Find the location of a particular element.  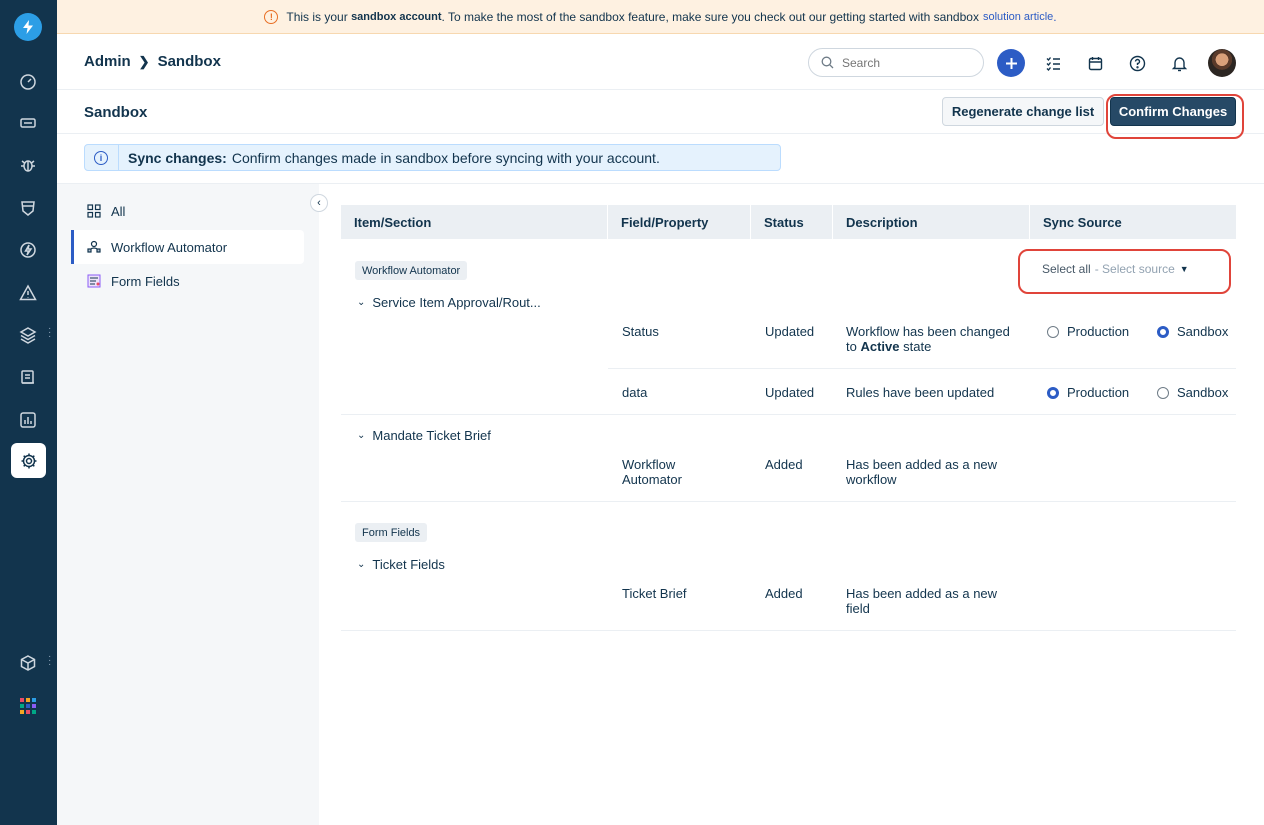

group-name: Mandate Ticket Brief is located at coordinates (431, 435).